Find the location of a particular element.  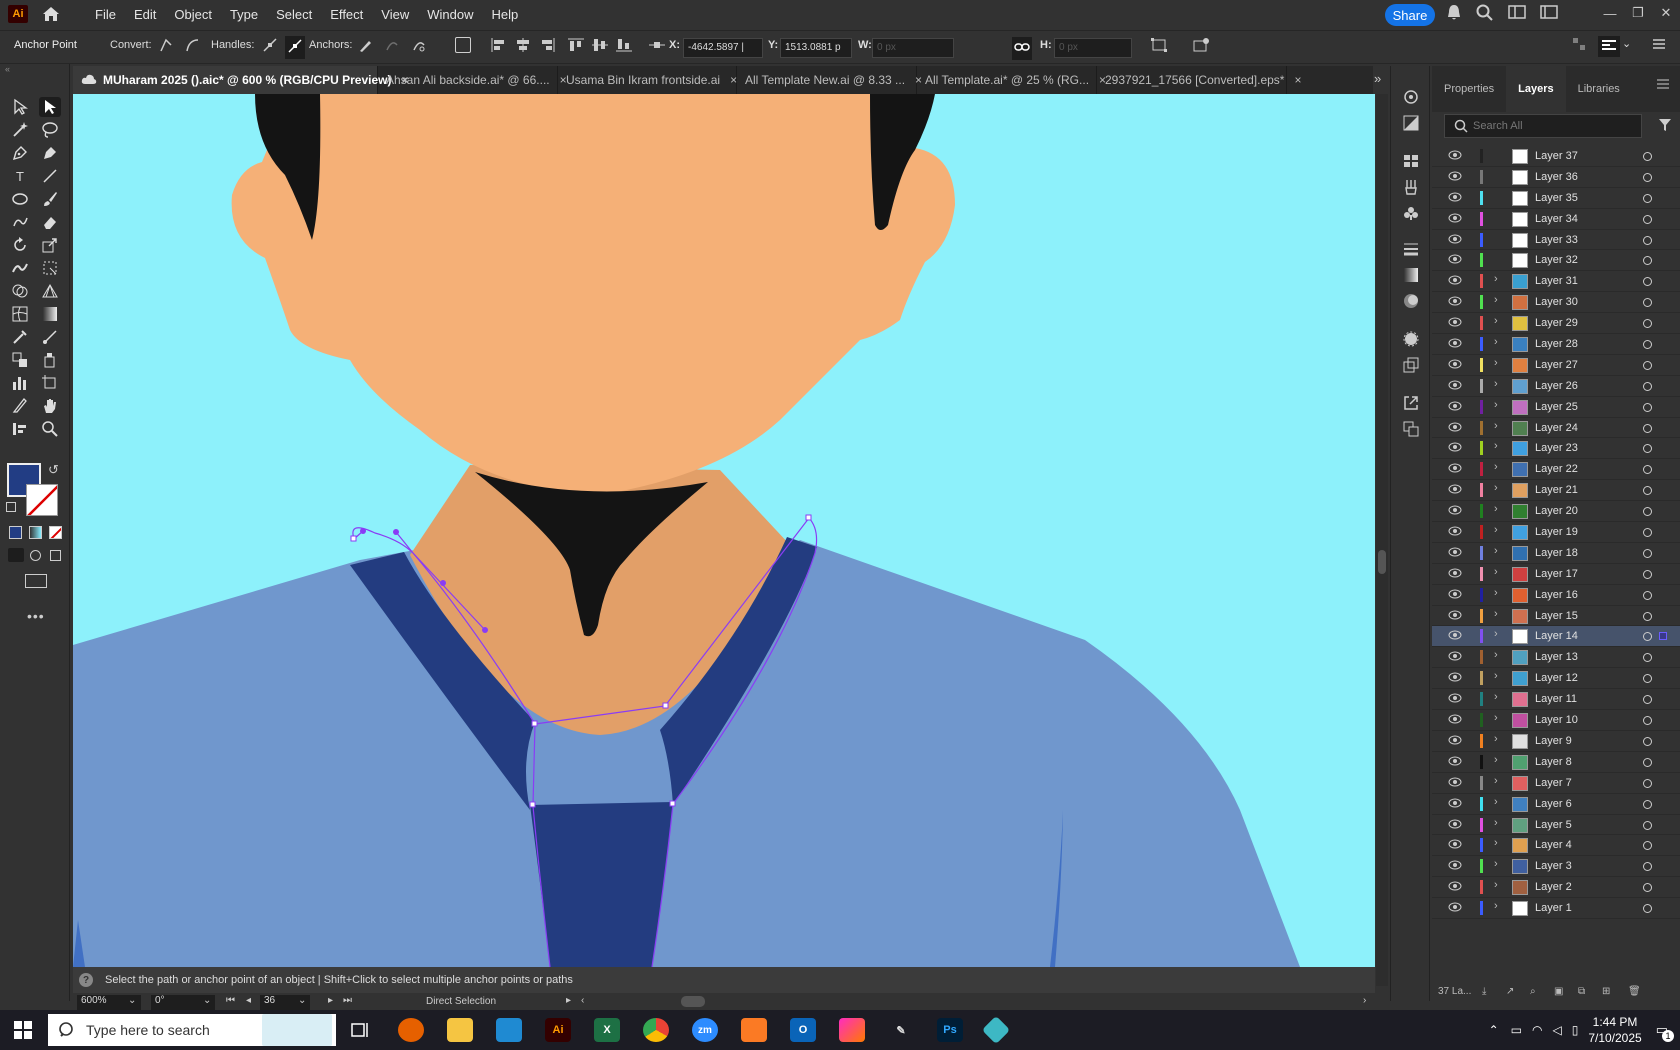

layer-row: › Layer 20 is located at coordinates (1556, 512).